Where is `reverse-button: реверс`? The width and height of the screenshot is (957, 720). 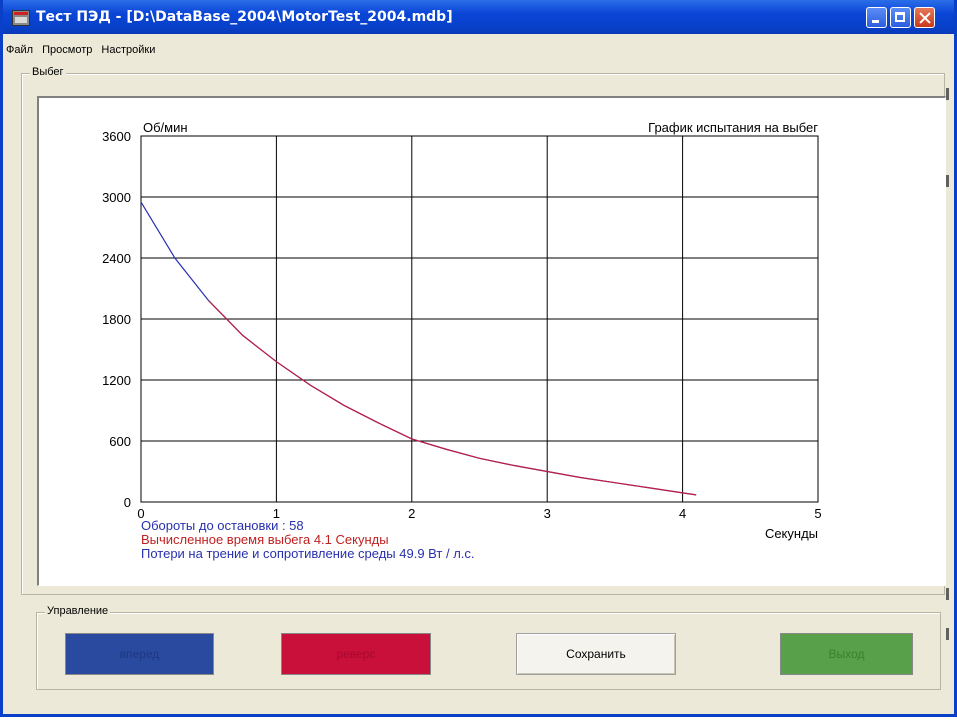
reverse-button: реверс is located at coordinates (356, 654).